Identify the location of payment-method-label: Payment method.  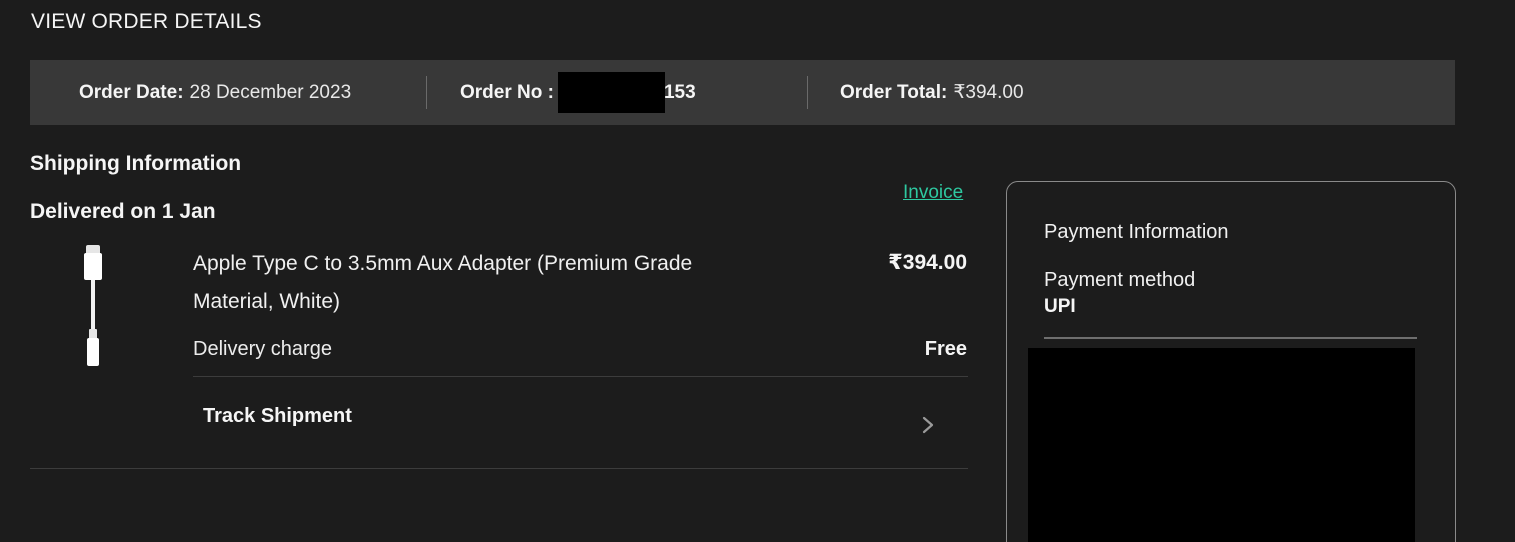
(1120, 280).